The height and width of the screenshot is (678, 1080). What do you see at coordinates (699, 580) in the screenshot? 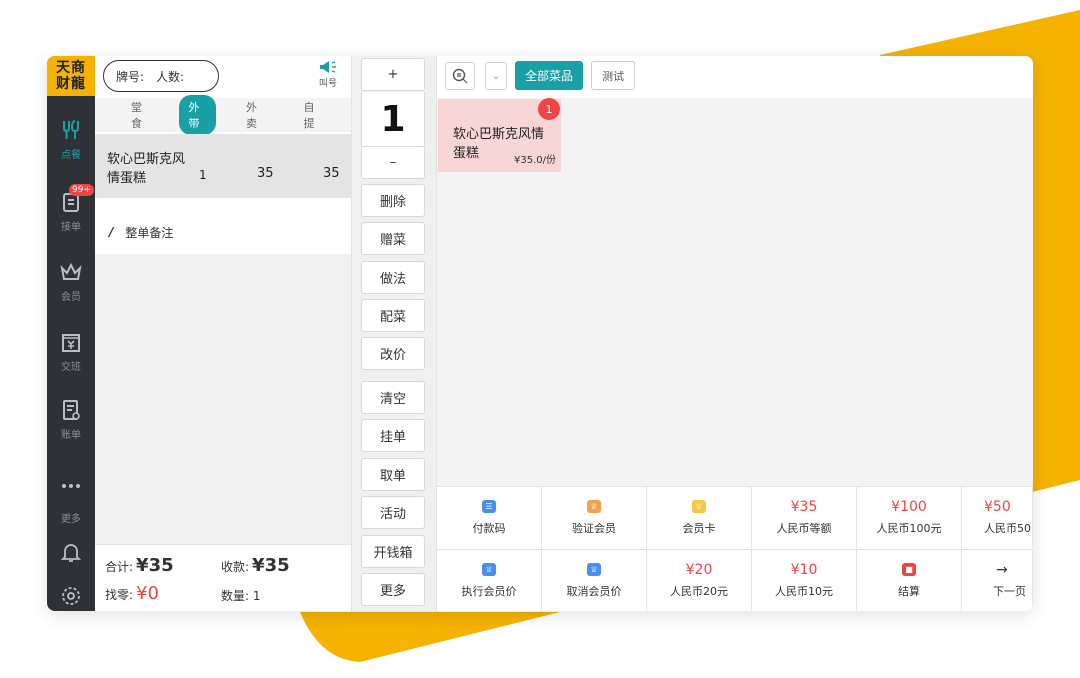
I see `cash-20-button: ¥20 人民币20元` at bounding box center [699, 580].